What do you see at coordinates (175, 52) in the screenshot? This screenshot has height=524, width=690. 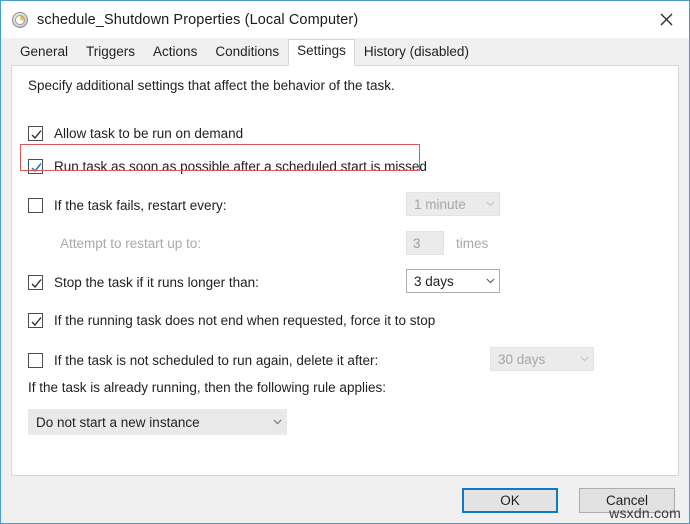 I see `tab-actions: Actions` at bounding box center [175, 52].